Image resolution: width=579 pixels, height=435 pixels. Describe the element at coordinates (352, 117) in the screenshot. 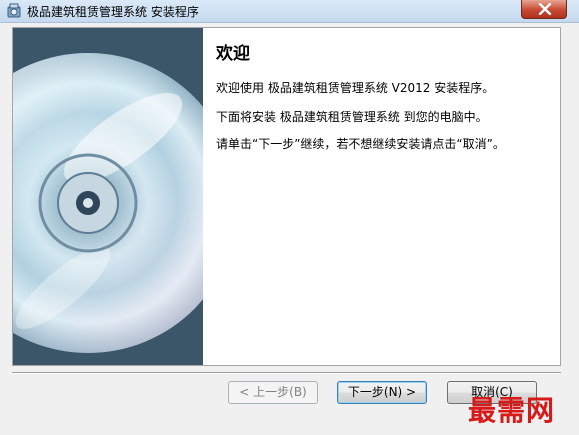

I see `install-info-text: 下面将安装 极品建筑租赁管理系统 到您的电脑中。` at that location.